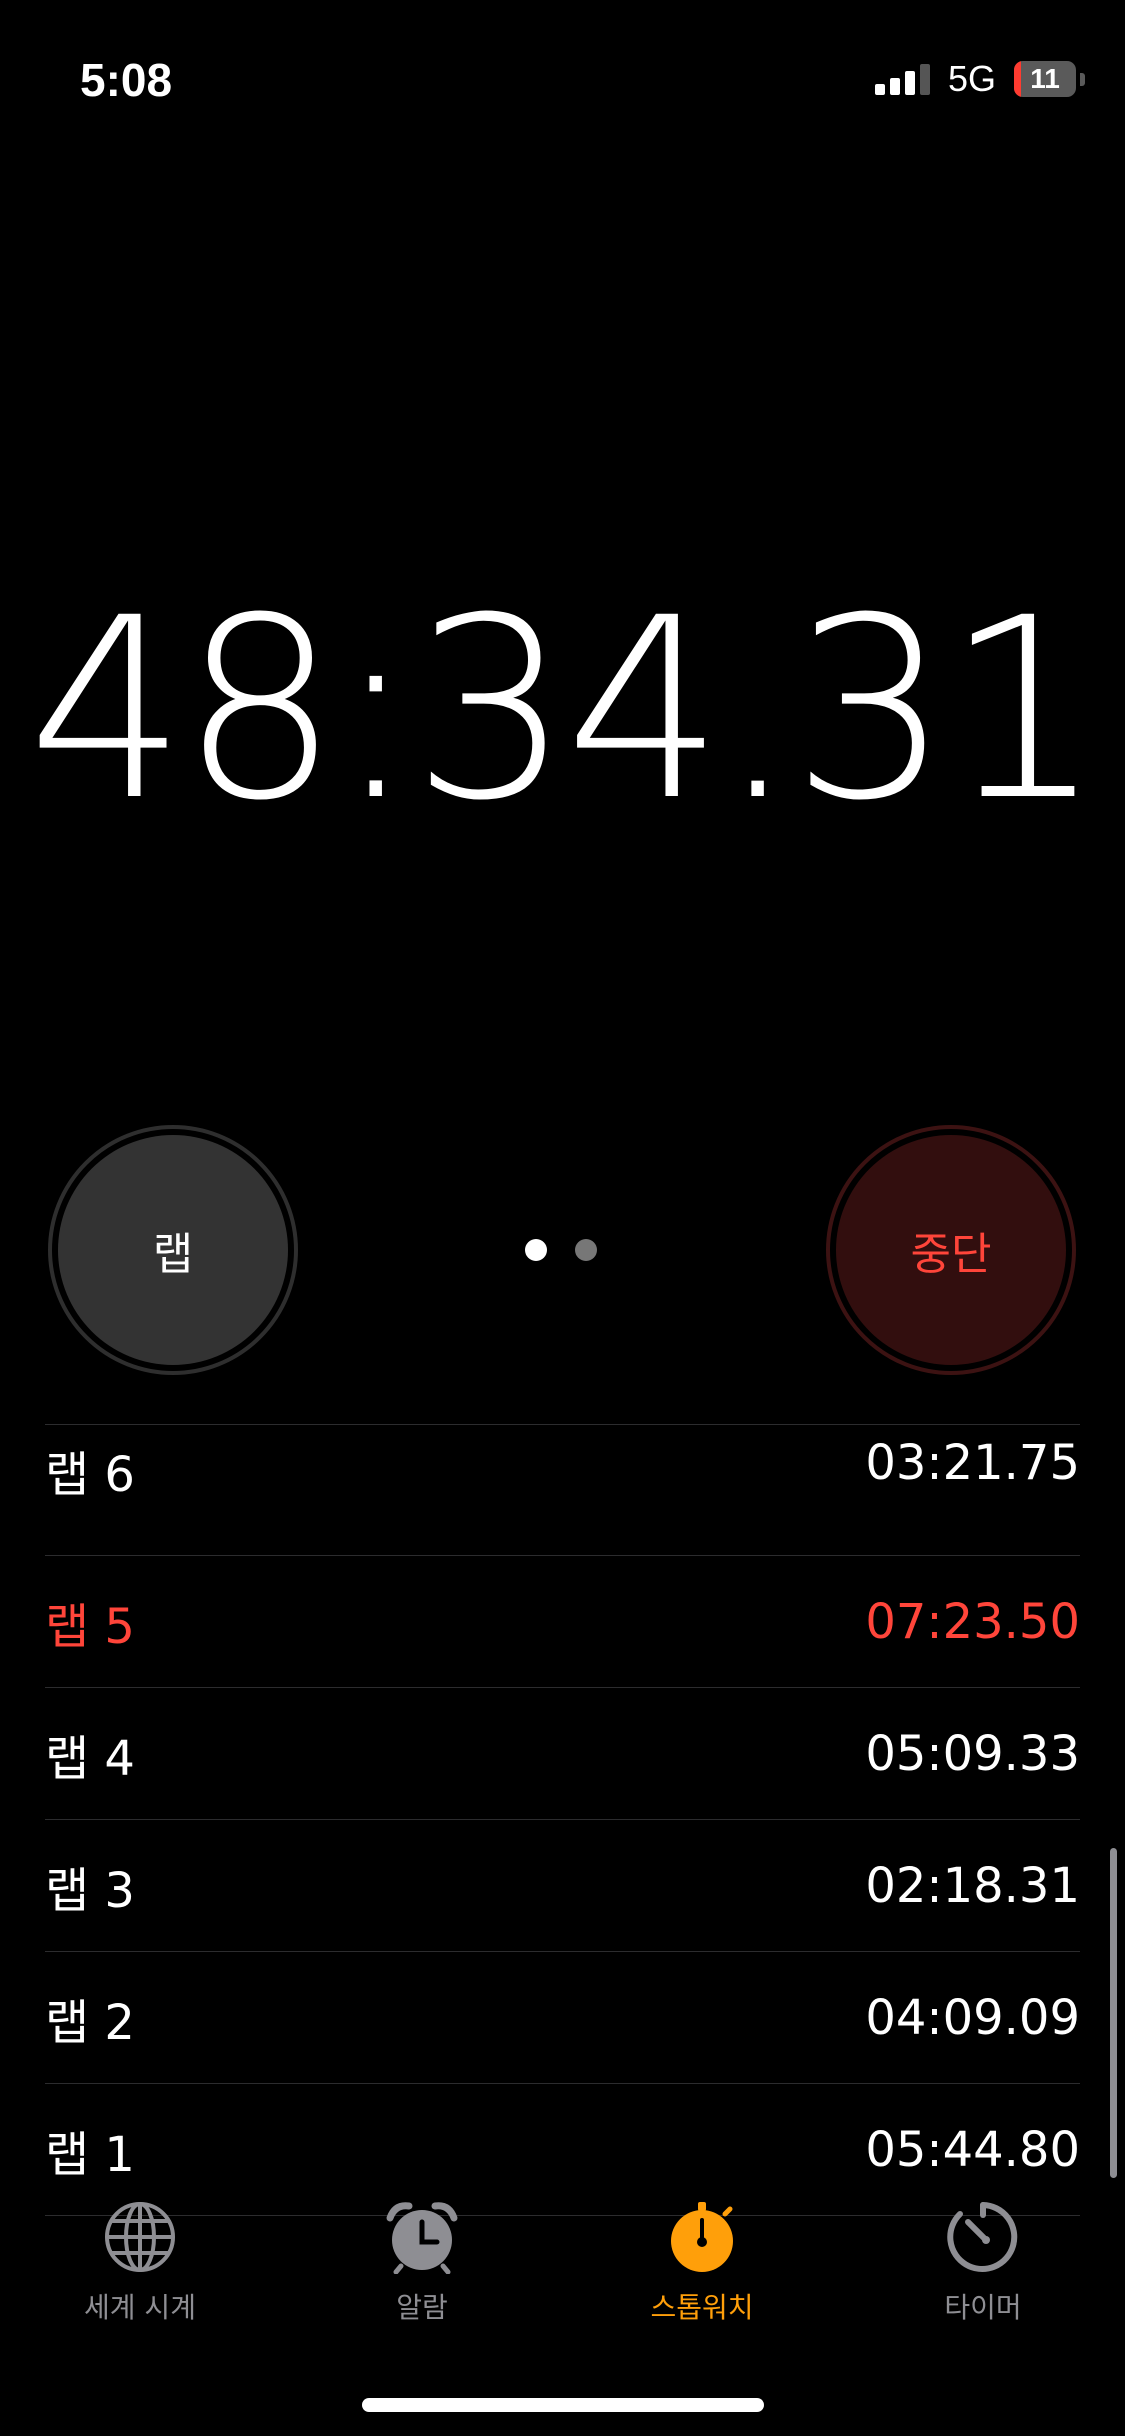 The width and height of the screenshot is (1125, 2436). What do you see at coordinates (562, 1754) in the screenshot?
I see `lap-row: 랩 4 05:09.33` at bounding box center [562, 1754].